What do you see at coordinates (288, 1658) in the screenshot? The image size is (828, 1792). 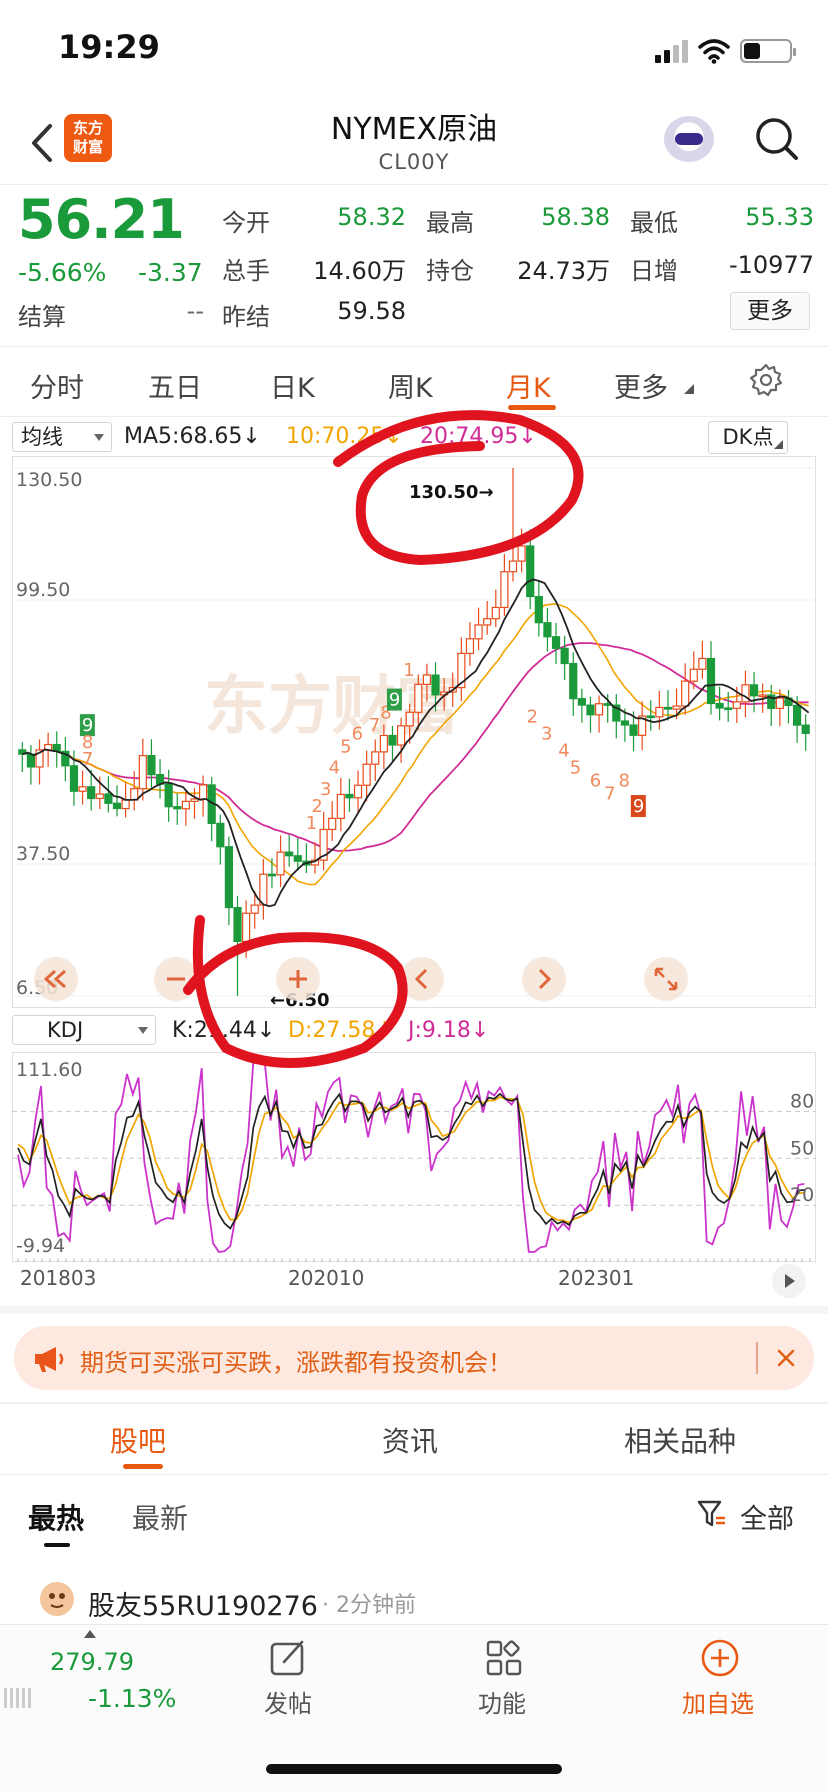 I see `compose-icon` at bounding box center [288, 1658].